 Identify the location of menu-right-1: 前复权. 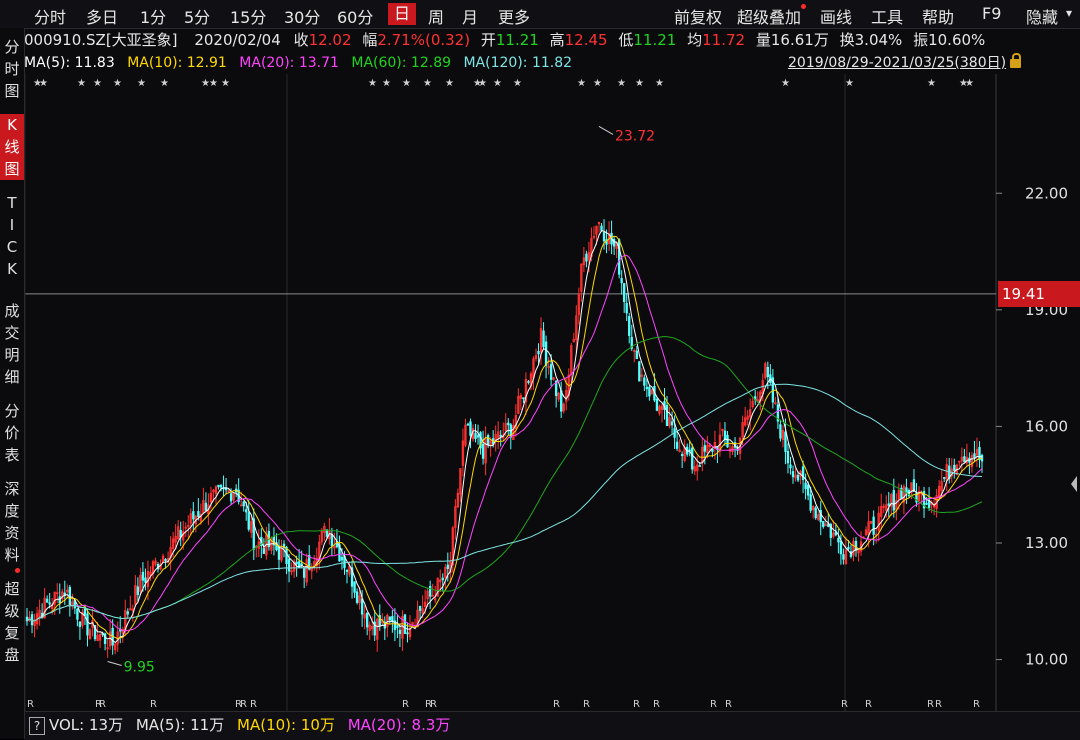
(698, 16).